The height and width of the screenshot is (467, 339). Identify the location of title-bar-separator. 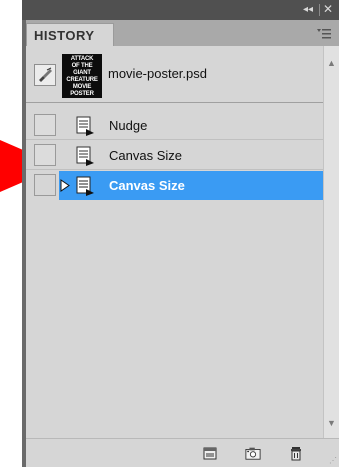
(319, 10).